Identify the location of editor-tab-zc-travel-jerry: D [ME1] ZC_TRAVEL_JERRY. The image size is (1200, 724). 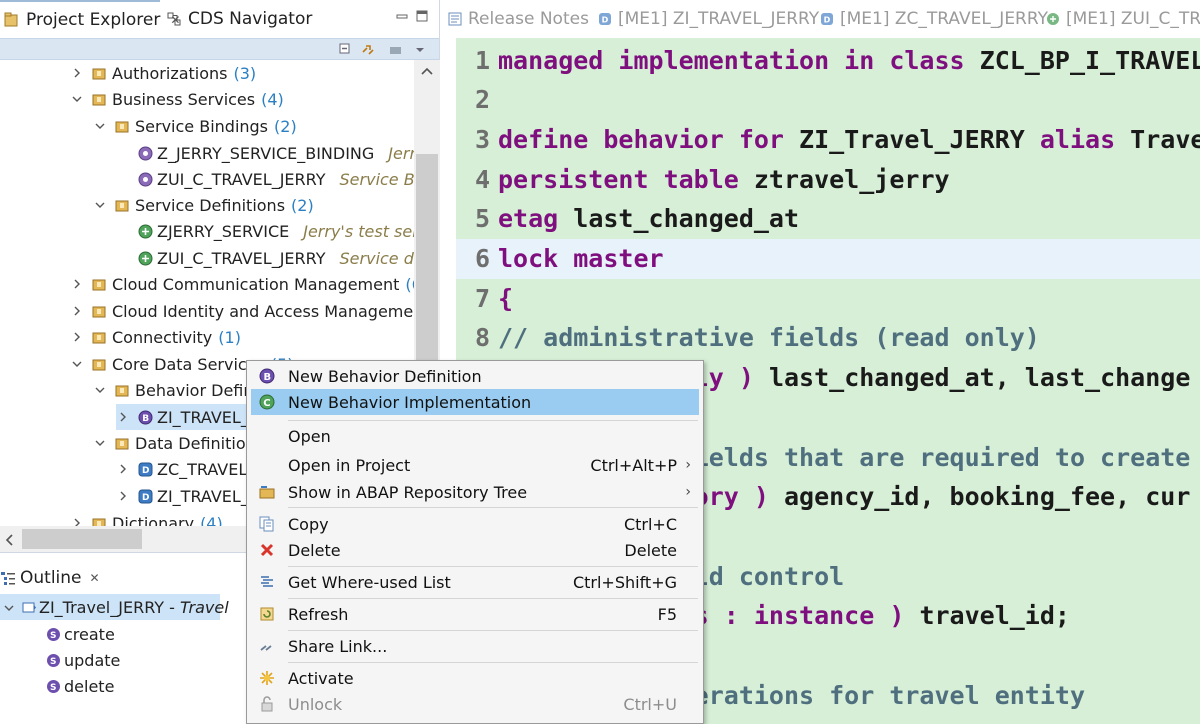
(934, 19).